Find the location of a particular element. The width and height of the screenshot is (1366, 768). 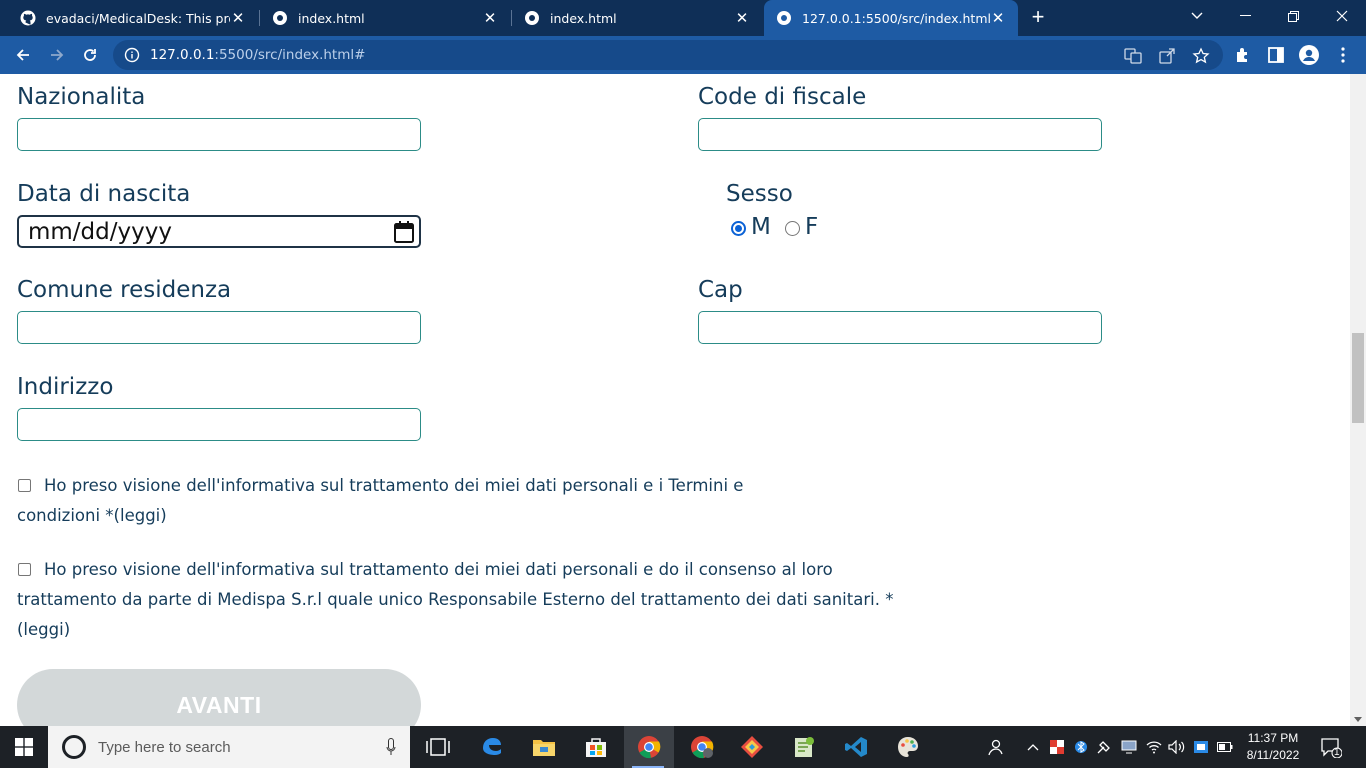

store-app is located at coordinates (596, 747).